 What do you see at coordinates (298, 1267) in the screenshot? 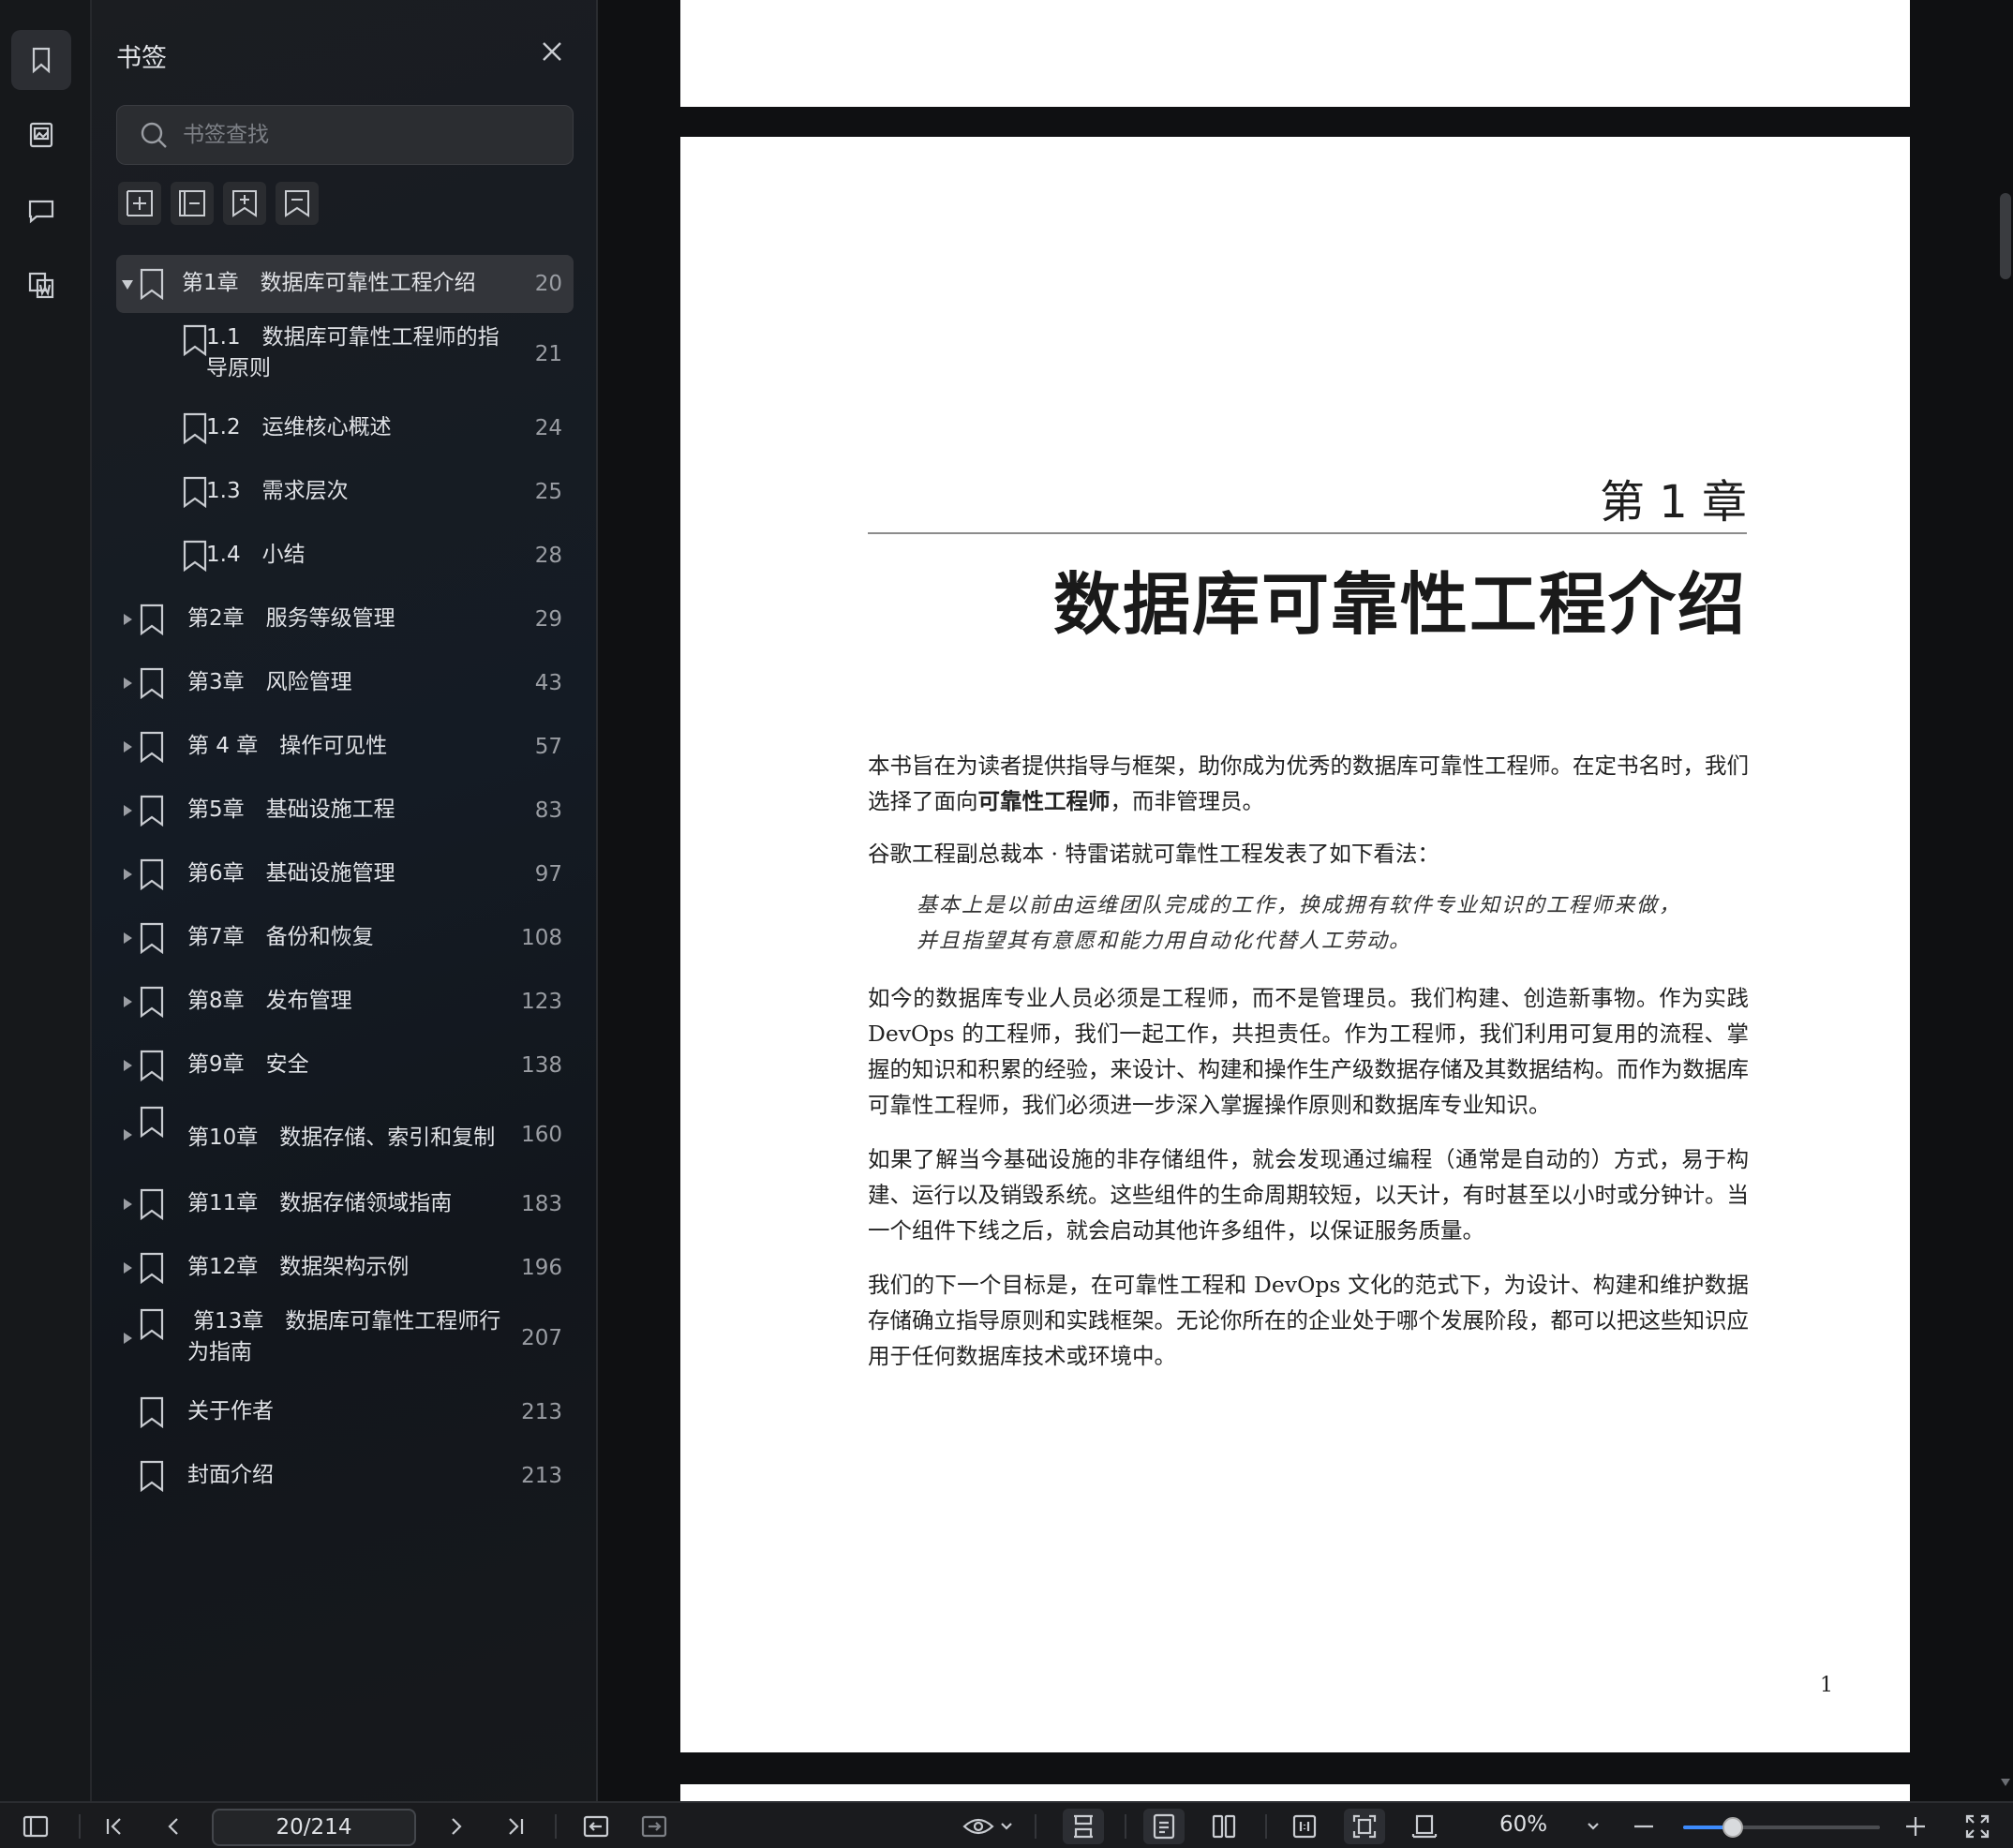
I see `bookmark-label: 第12章 数据架构示例` at bounding box center [298, 1267].